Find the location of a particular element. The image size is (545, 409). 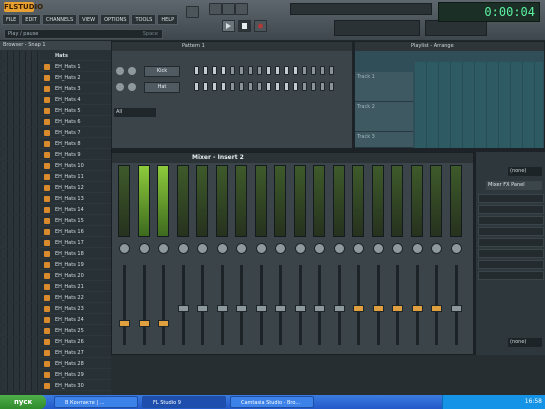

menu-channels: CHANNELS is located at coordinates (59, 19).